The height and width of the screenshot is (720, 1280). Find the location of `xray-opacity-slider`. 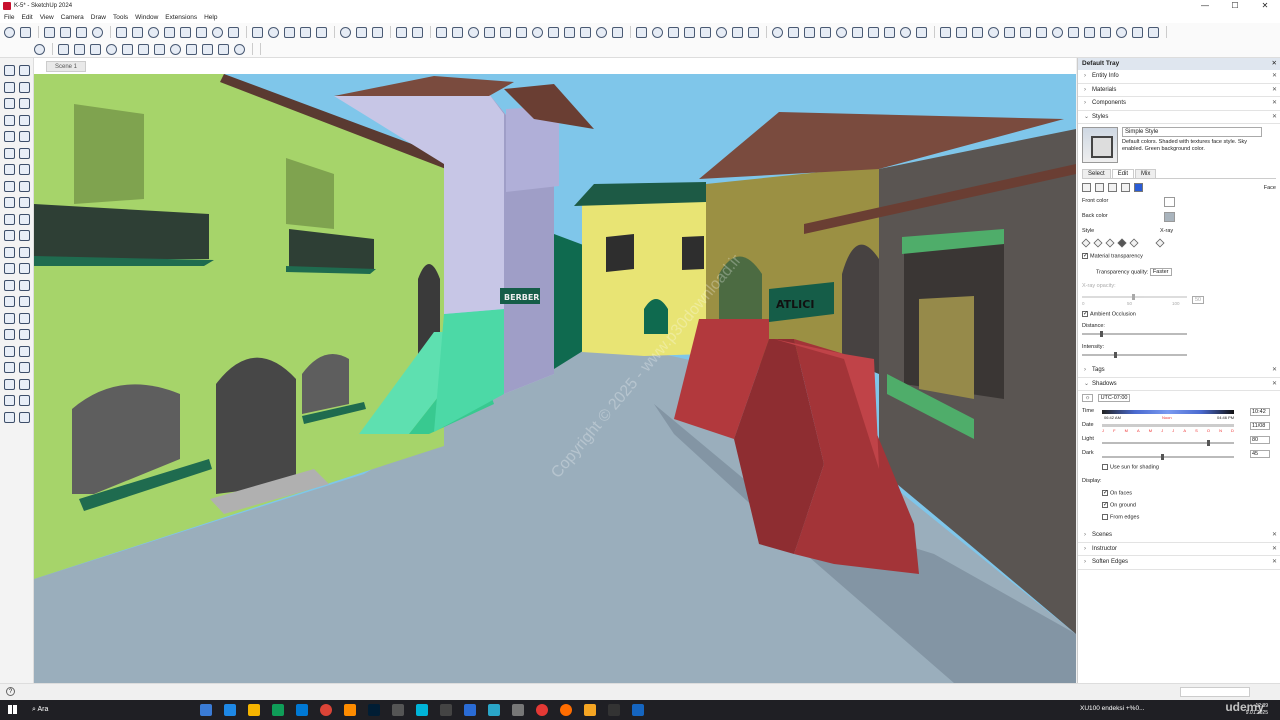

xray-opacity-slider is located at coordinates (1134, 297).